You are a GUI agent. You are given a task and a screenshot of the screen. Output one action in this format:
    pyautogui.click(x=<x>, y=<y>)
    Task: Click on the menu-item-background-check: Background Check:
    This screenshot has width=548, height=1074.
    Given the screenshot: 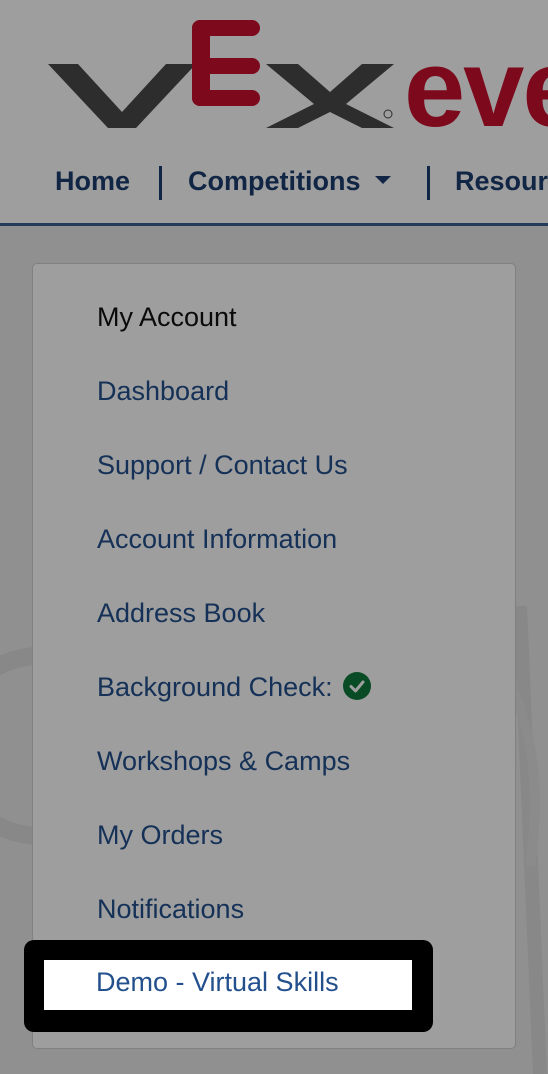 What is the action you would take?
    pyautogui.click(x=234, y=687)
    